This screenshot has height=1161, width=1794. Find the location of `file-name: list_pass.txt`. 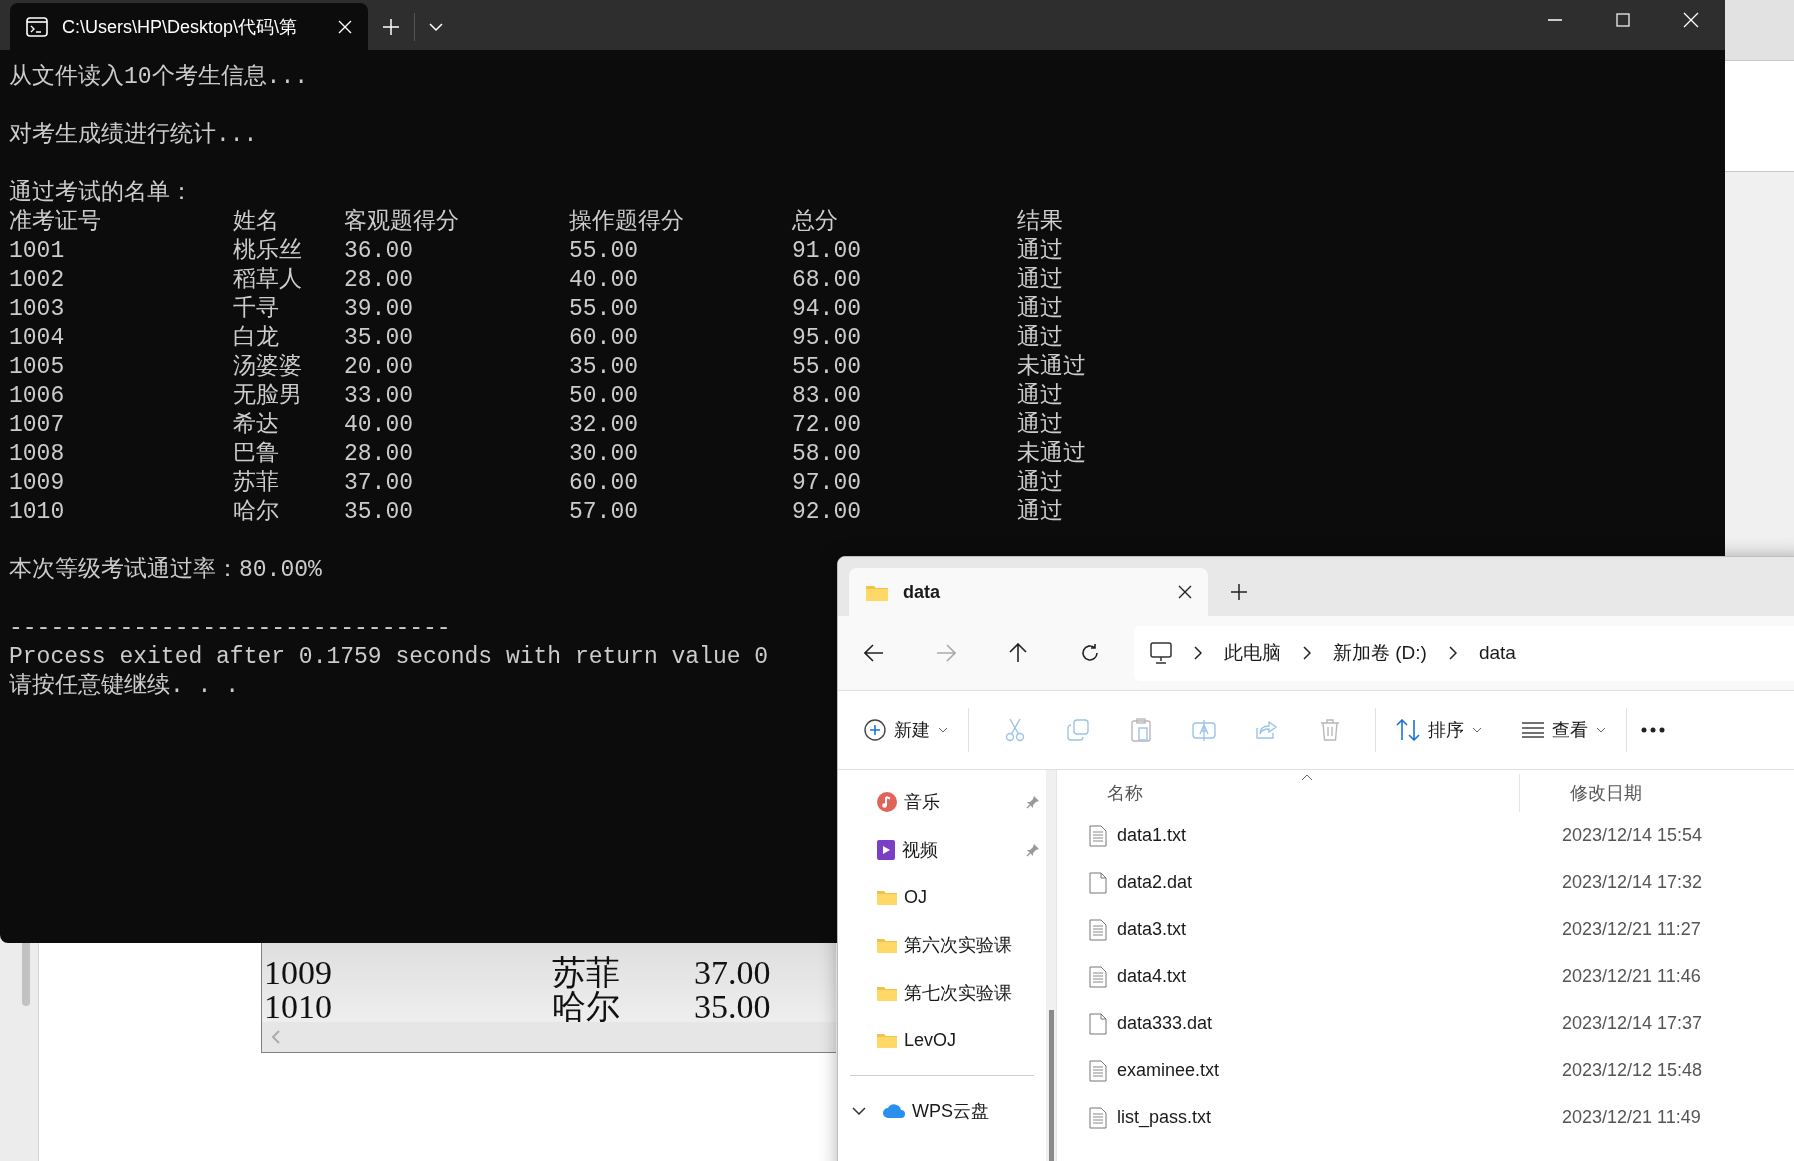

file-name: list_pass.txt is located at coordinates (1165, 1117).